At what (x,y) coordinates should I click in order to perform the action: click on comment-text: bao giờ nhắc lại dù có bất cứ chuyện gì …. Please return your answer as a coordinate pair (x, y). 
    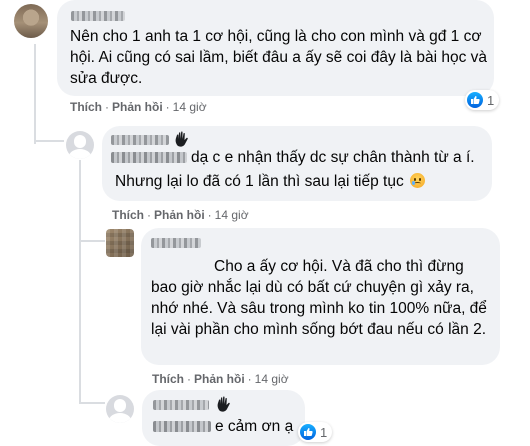
    Looking at the image, I should click on (319, 308).